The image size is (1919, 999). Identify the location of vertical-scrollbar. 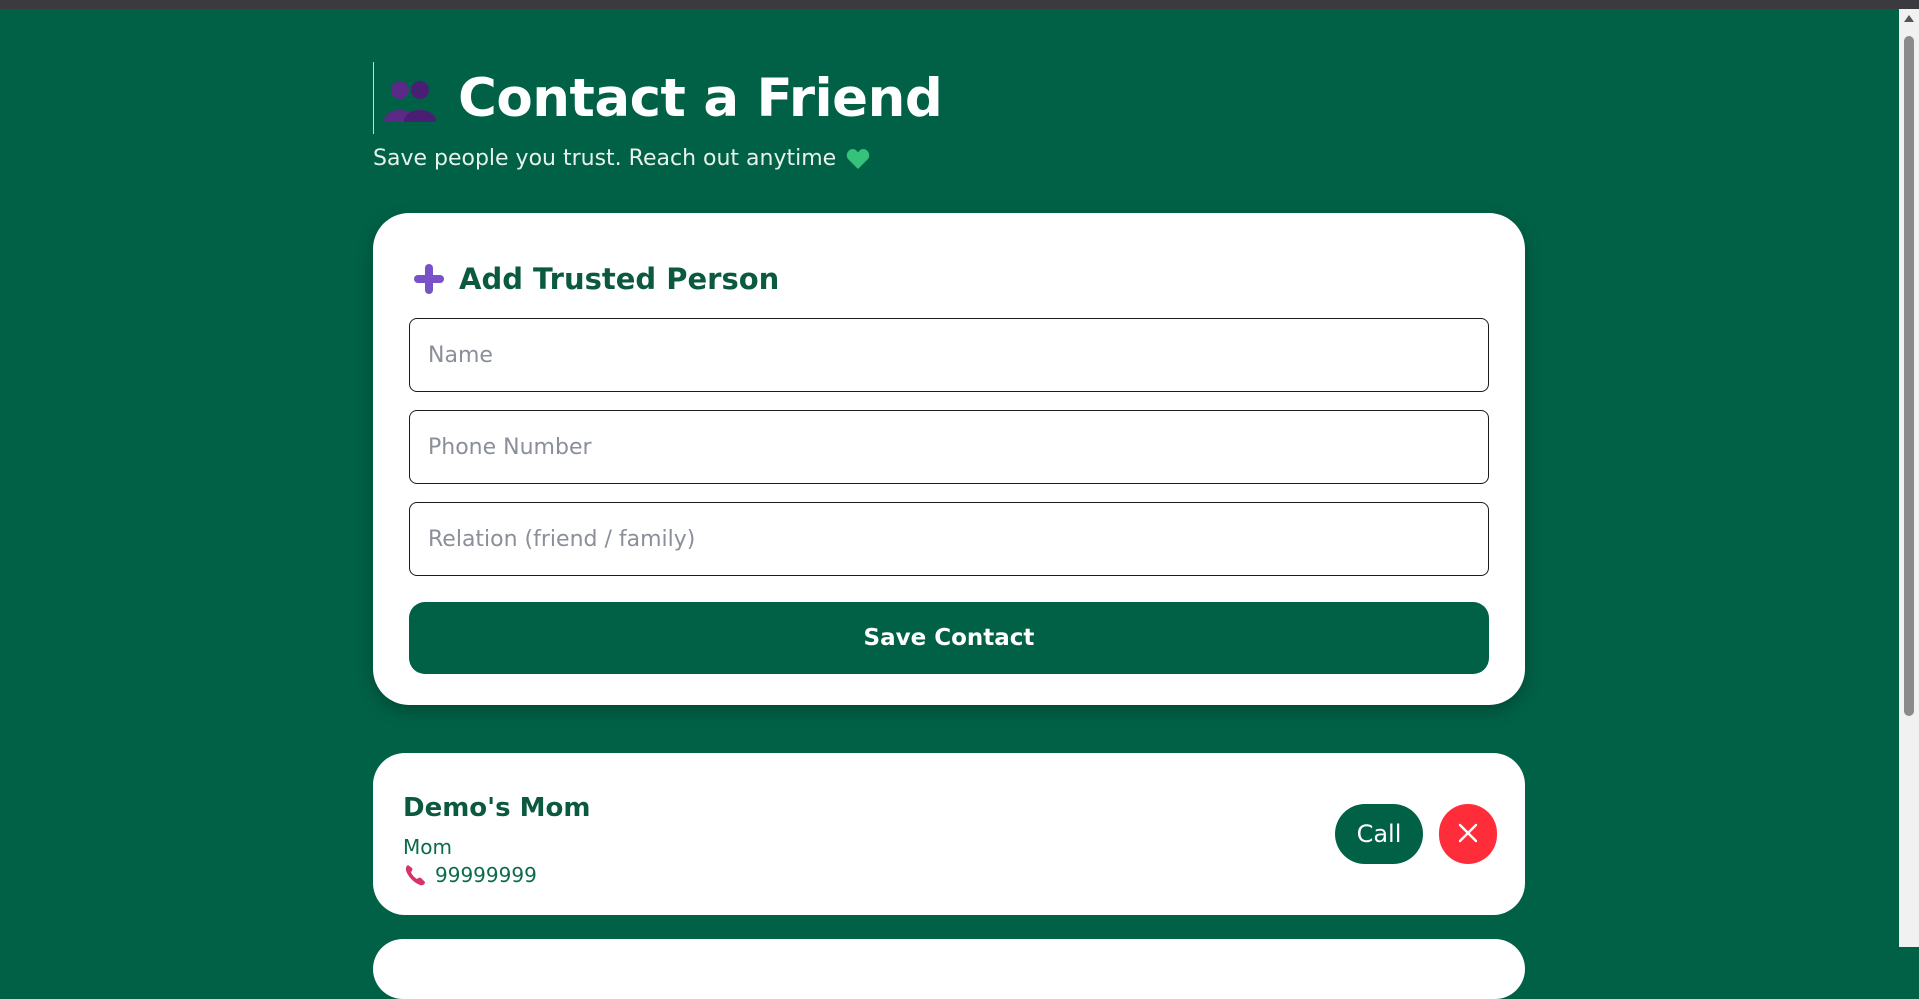
(1909, 478).